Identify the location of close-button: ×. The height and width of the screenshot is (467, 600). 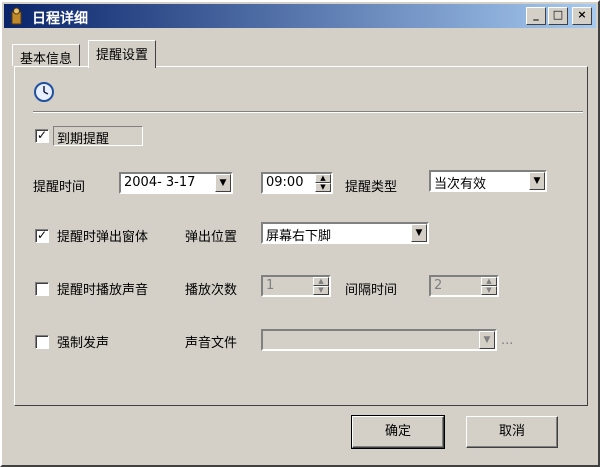
(582, 16).